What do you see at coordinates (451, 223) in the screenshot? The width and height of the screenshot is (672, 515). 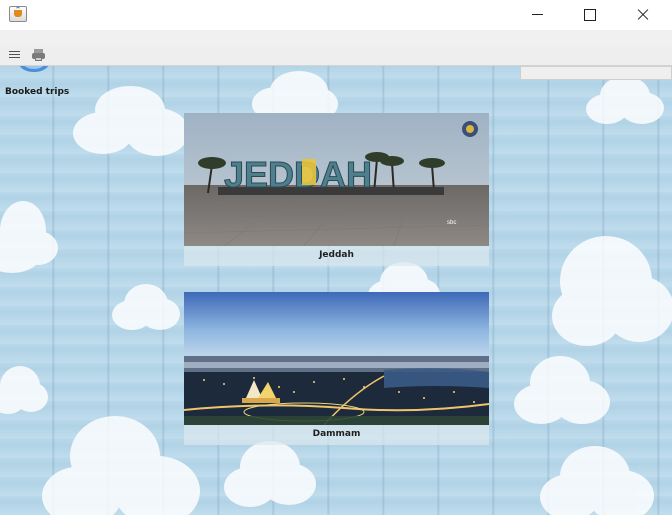 I see `watermark-text: sbc` at bounding box center [451, 223].